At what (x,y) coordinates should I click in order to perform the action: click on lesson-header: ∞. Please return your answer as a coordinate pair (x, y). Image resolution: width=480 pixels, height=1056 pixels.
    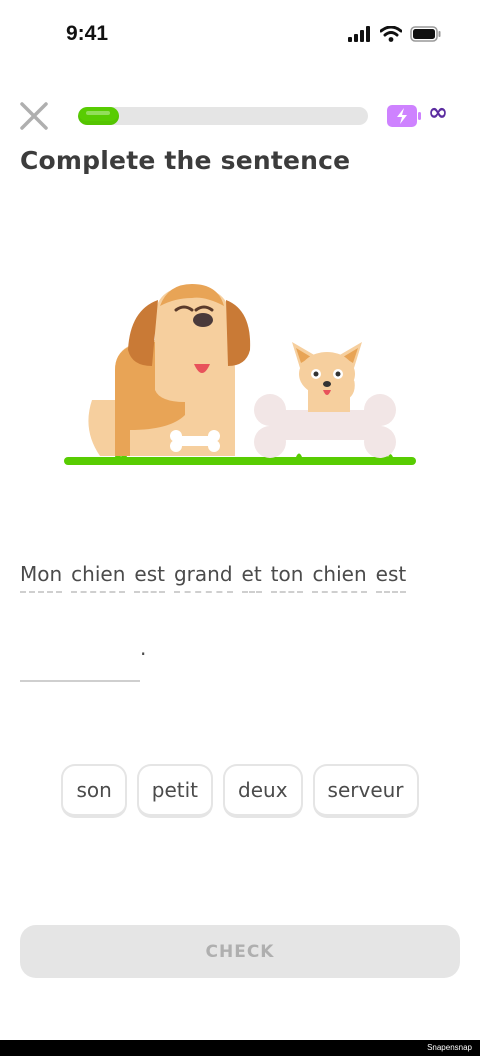
    Looking at the image, I should click on (240, 118).